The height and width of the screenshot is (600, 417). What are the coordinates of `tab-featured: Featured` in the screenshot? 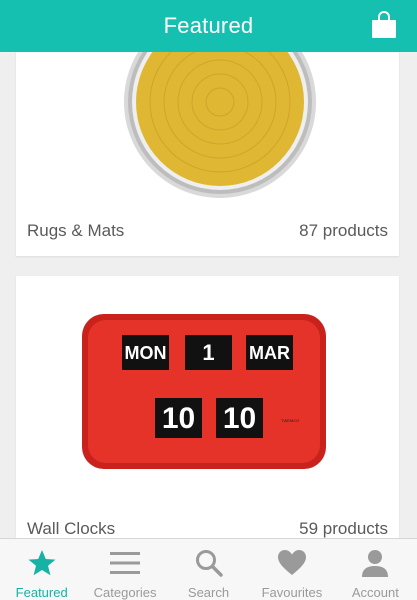 It's located at (41, 569).